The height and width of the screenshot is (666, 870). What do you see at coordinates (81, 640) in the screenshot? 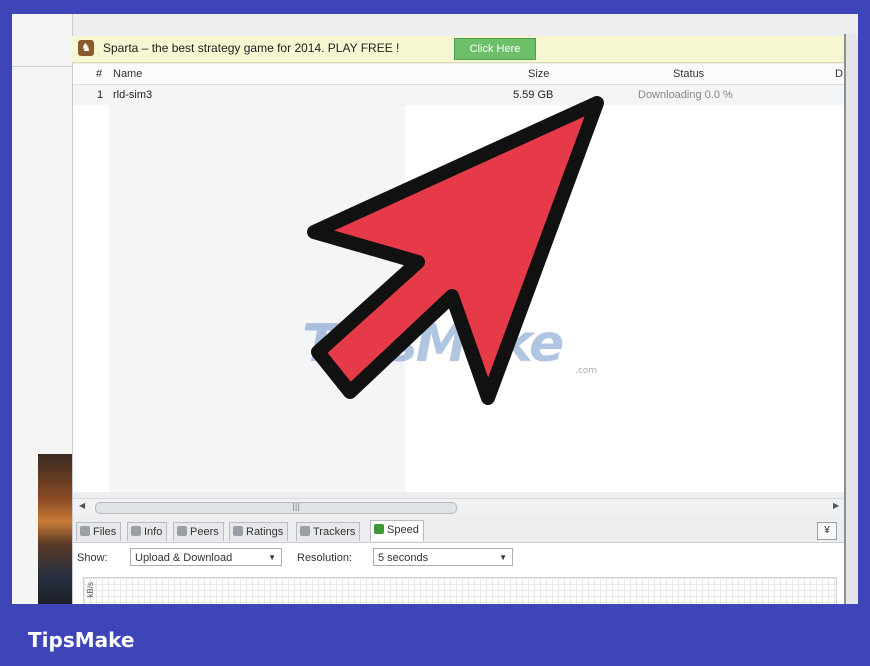
I see `brand-footer: TipsMake` at bounding box center [81, 640].